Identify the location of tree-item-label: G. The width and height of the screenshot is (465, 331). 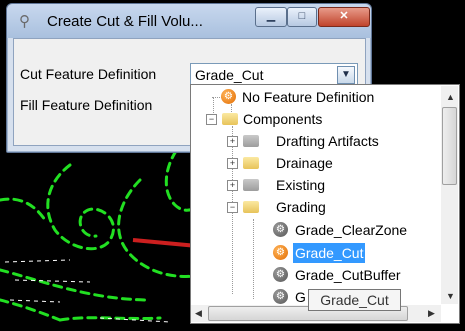
(300, 297).